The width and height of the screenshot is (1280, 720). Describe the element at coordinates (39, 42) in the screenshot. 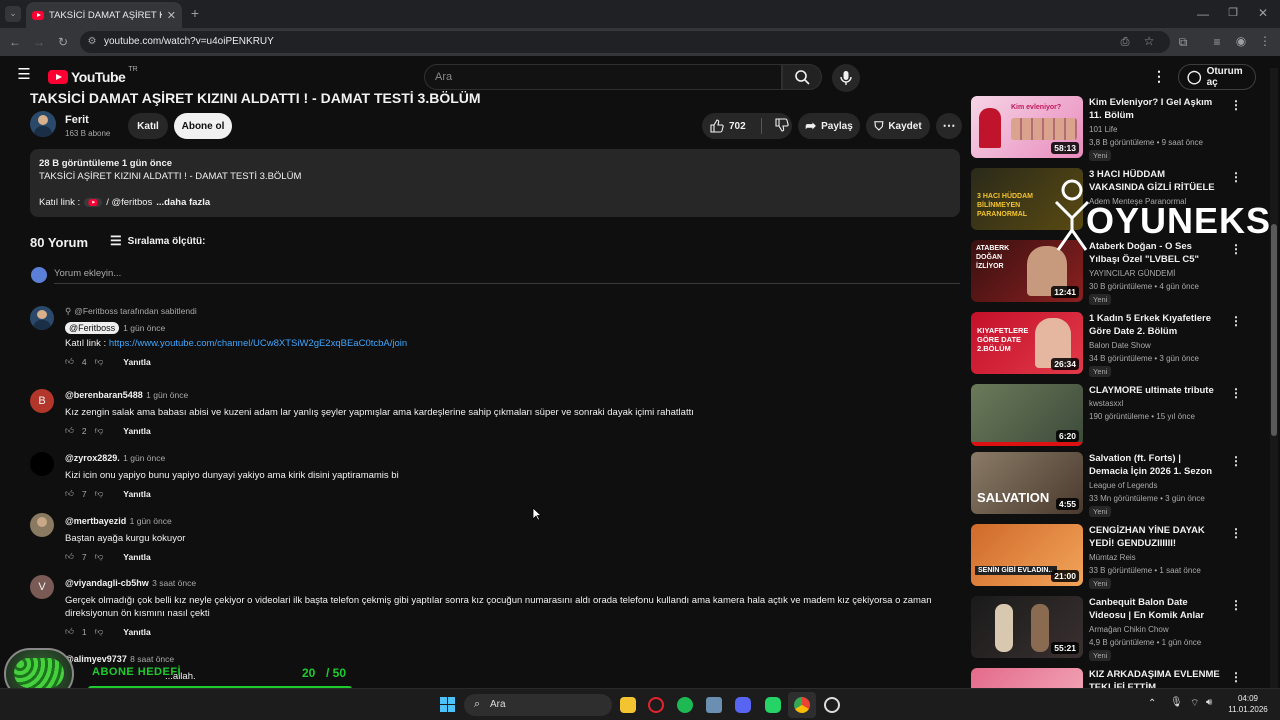

I see `forward-icon: →` at that location.